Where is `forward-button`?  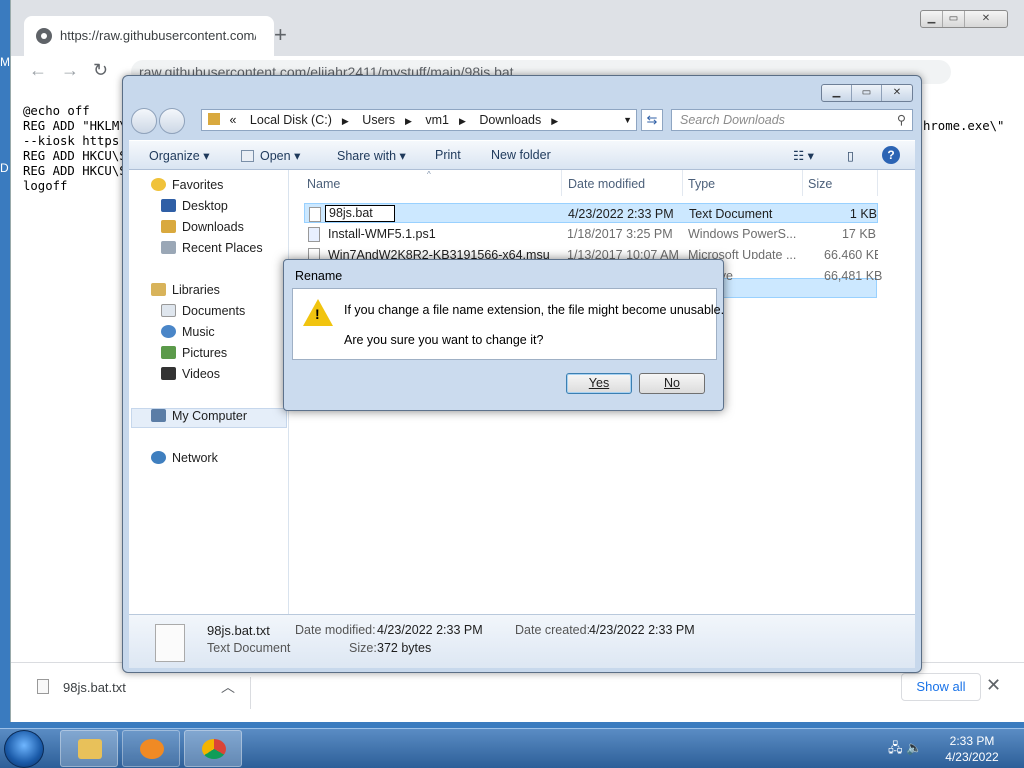 forward-button is located at coordinates (172, 121).